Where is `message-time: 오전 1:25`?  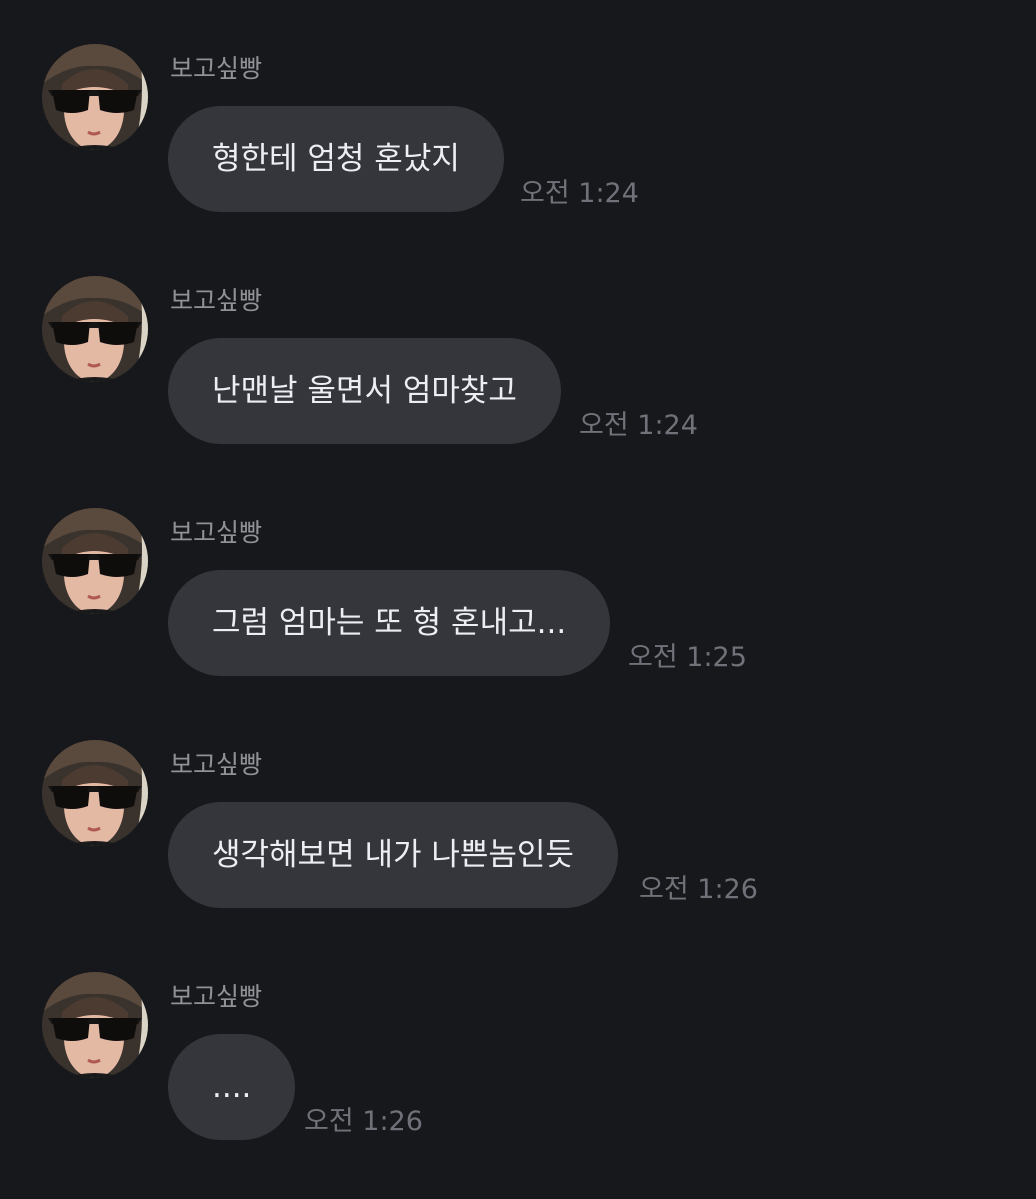 message-time: 오전 1:25 is located at coordinates (687, 657).